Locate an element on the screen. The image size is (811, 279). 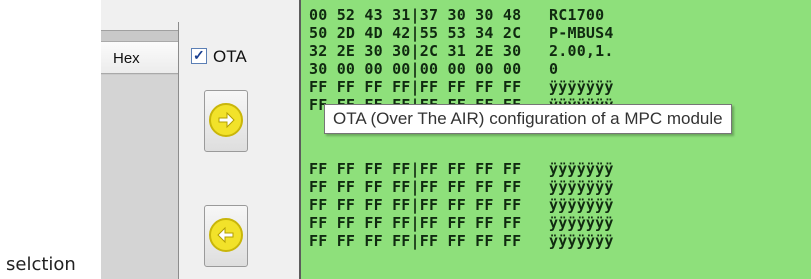
hex-line: 50 2D 4D 42|55 53 34 2C P-MBUS4 is located at coordinates (461, 33).